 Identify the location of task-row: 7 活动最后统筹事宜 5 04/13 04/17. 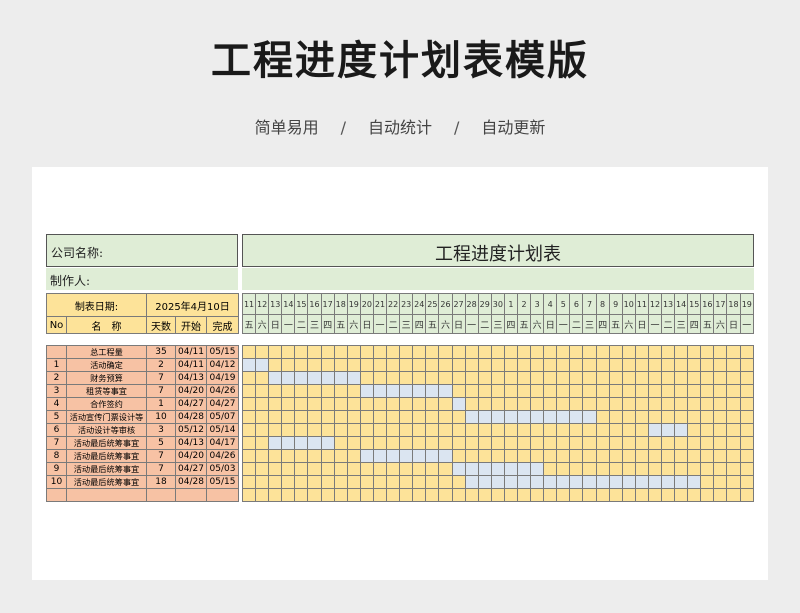
(142, 443).